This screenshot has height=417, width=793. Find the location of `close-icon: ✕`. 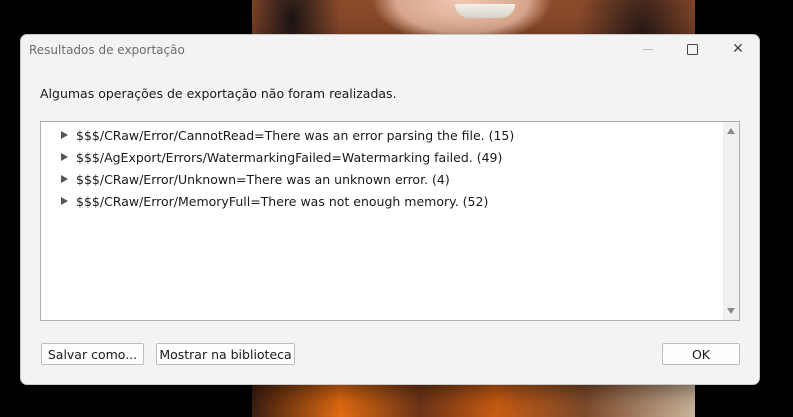

close-icon: ✕ is located at coordinates (738, 49).